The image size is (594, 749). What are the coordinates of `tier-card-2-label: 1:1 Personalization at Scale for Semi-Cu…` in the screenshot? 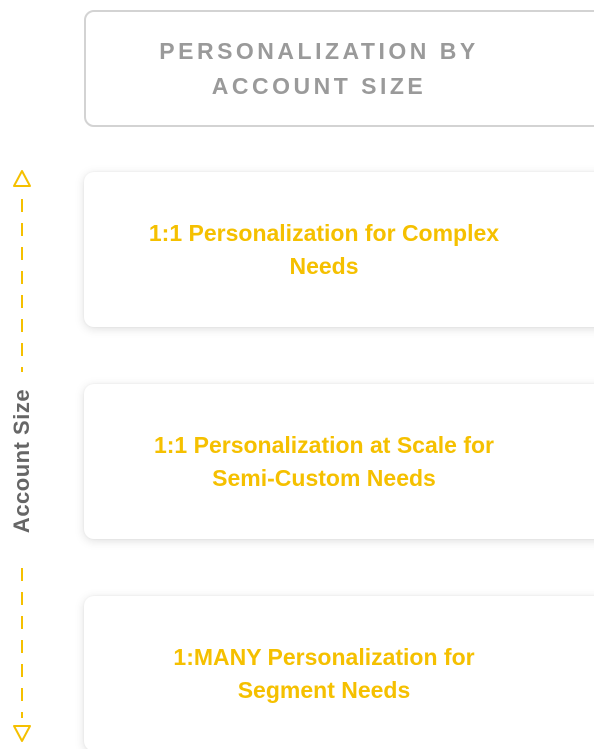 It's located at (323, 461).